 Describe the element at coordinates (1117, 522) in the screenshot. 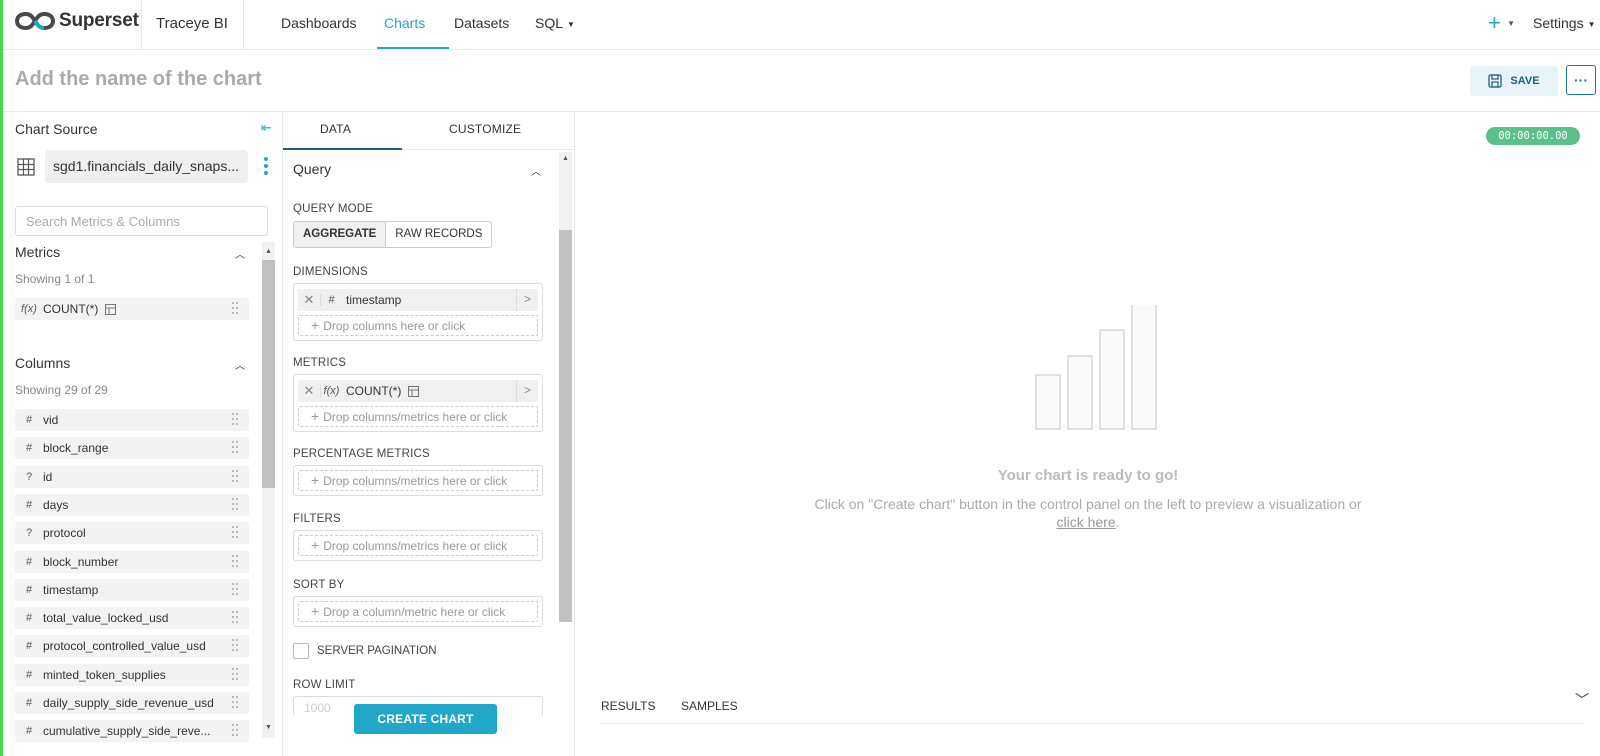

I see `hint-period: .` at that location.